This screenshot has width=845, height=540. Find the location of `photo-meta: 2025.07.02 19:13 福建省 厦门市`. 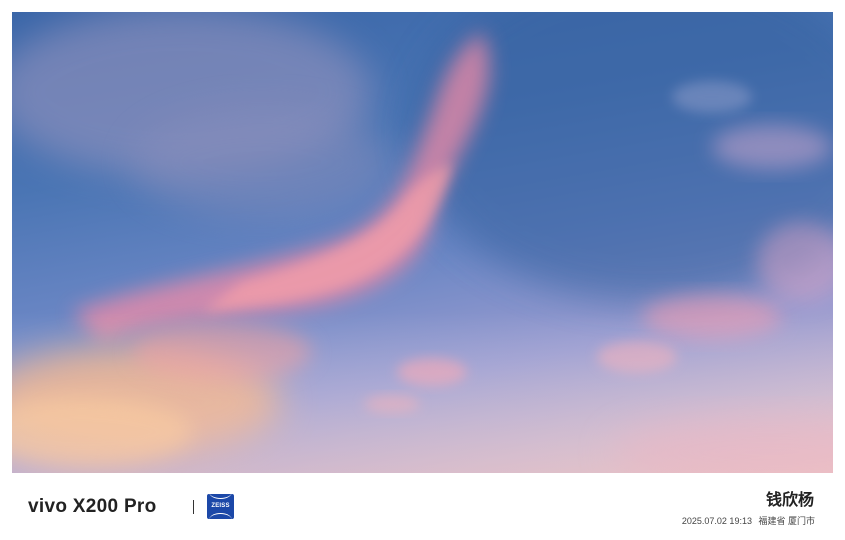

photo-meta: 2025.07.02 19:13 福建省 厦门市 is located at coordinates (748, 520).